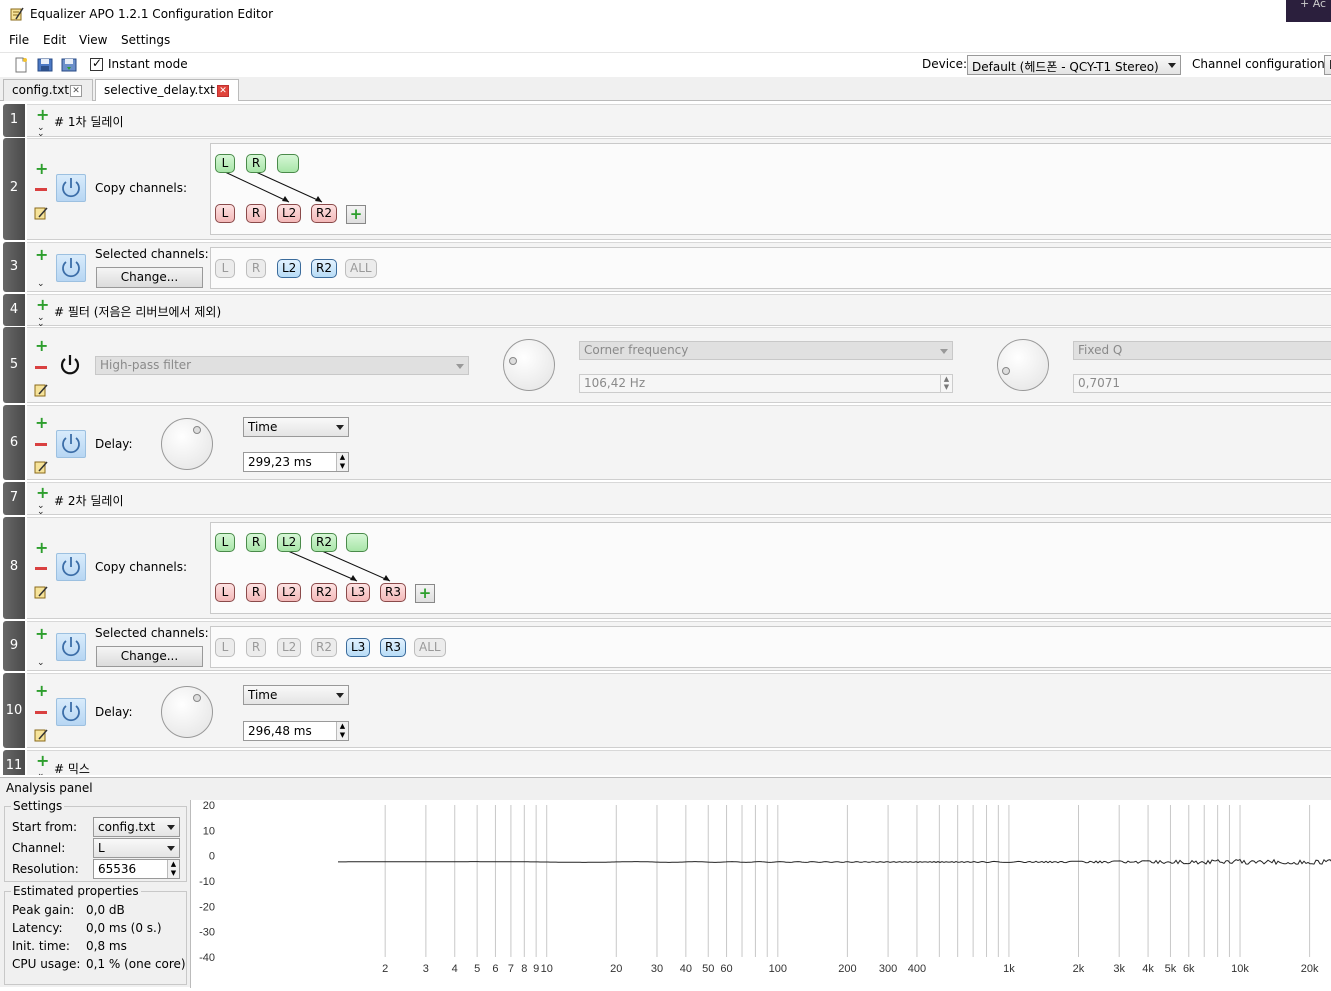 The image size is (1331, 991). Describe the element at coordinates (282, 365) in the screenshot. I see `filter-type-select: High-pass filter` at that location.